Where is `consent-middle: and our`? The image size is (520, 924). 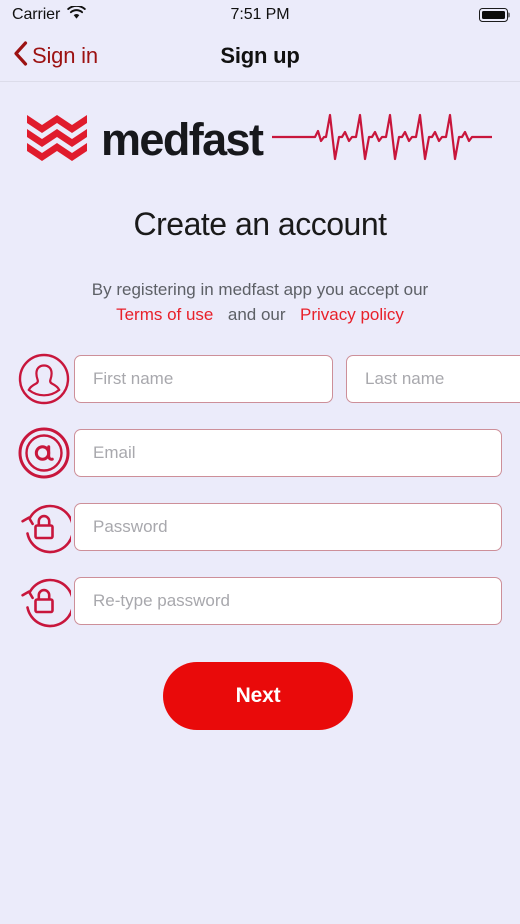
consent-middle: and our is located at coordinates (256, 314).